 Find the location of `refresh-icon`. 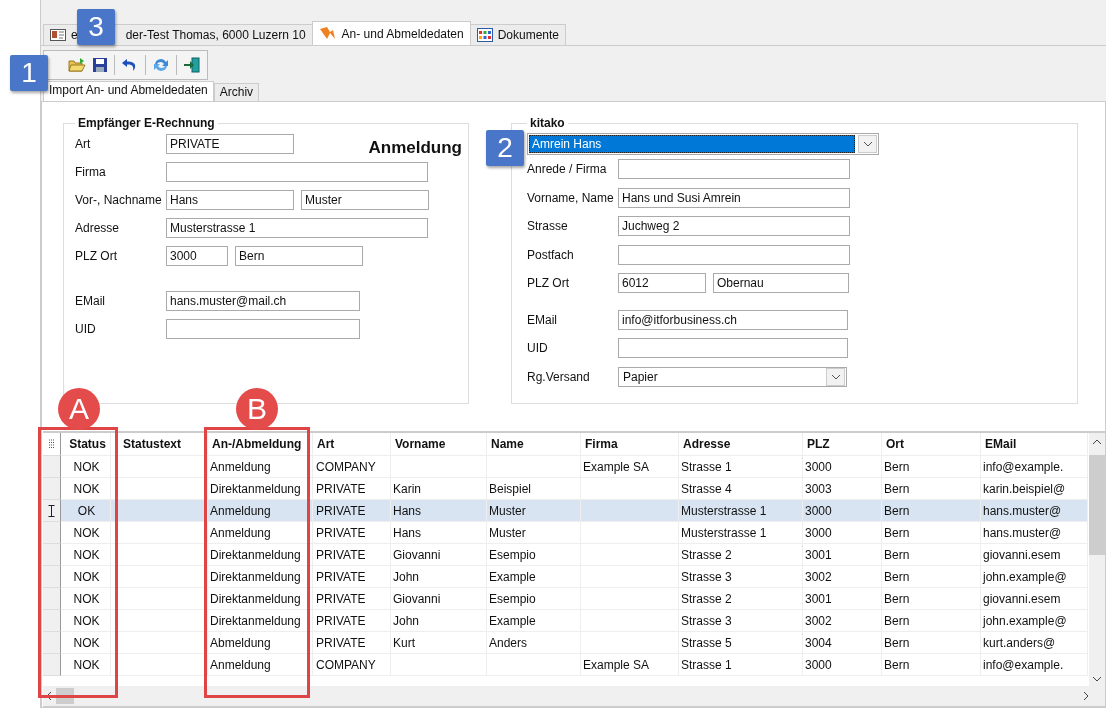

refresh-icon is located at coordinates (161, 64).